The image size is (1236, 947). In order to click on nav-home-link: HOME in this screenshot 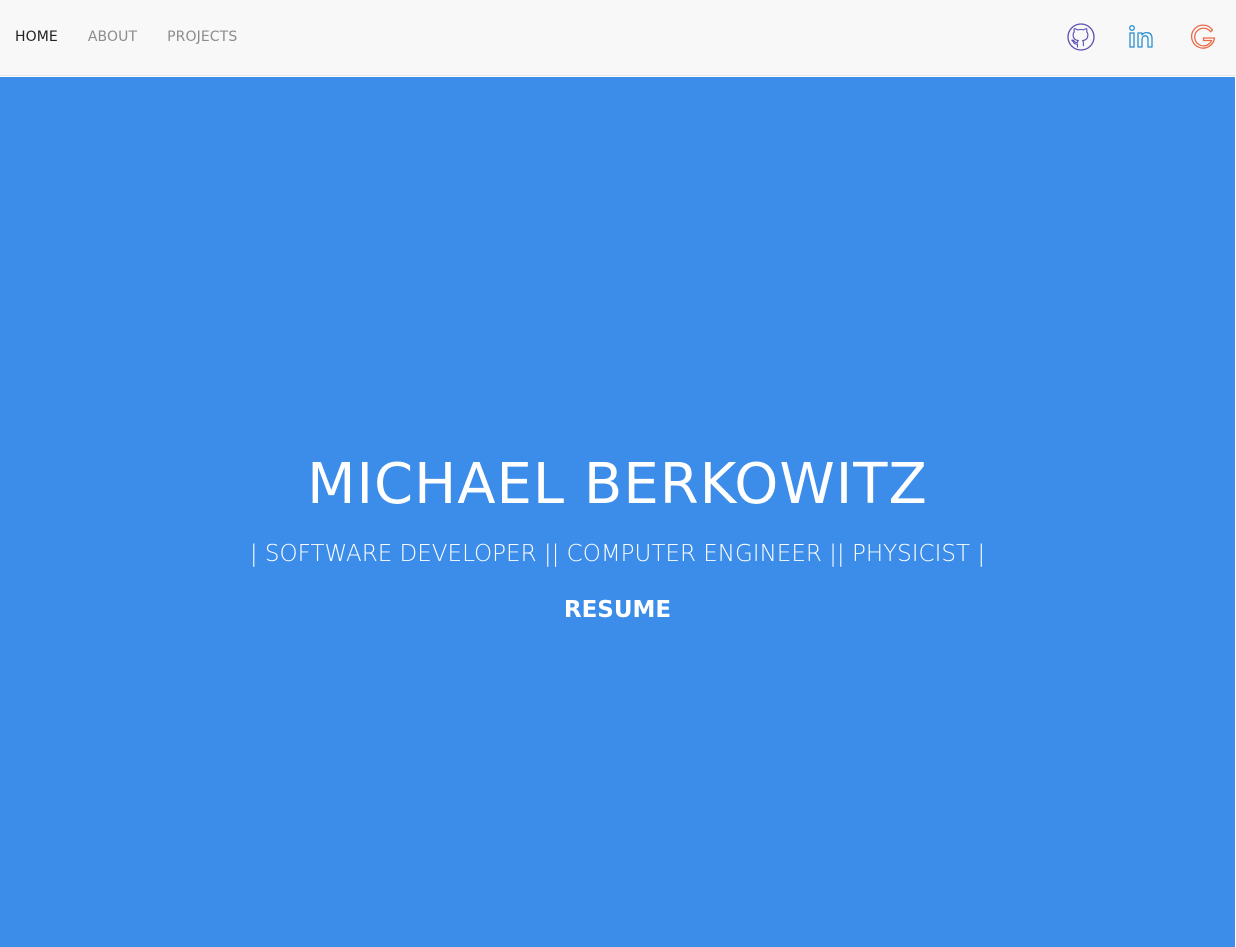, I will do `click(36, 37)`.